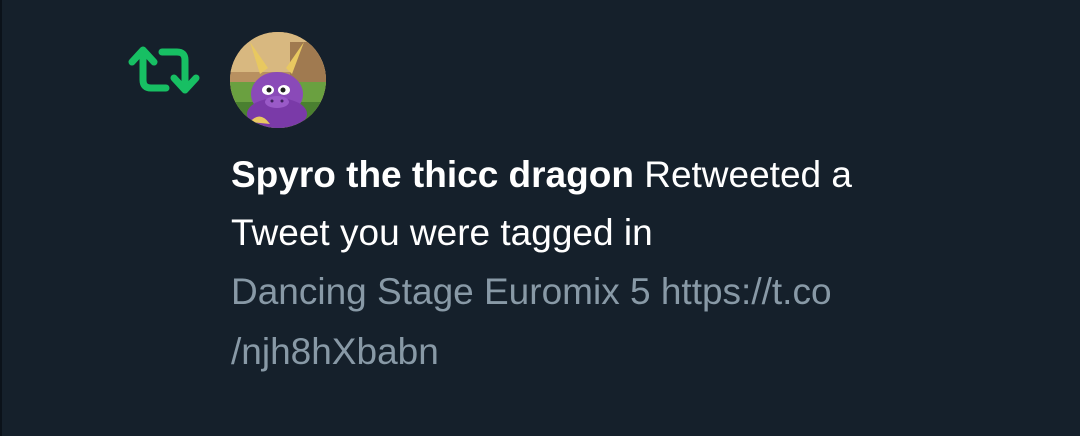 This screenshot has width=1080, height=436. I want to click on avatar, so click(278, 80).